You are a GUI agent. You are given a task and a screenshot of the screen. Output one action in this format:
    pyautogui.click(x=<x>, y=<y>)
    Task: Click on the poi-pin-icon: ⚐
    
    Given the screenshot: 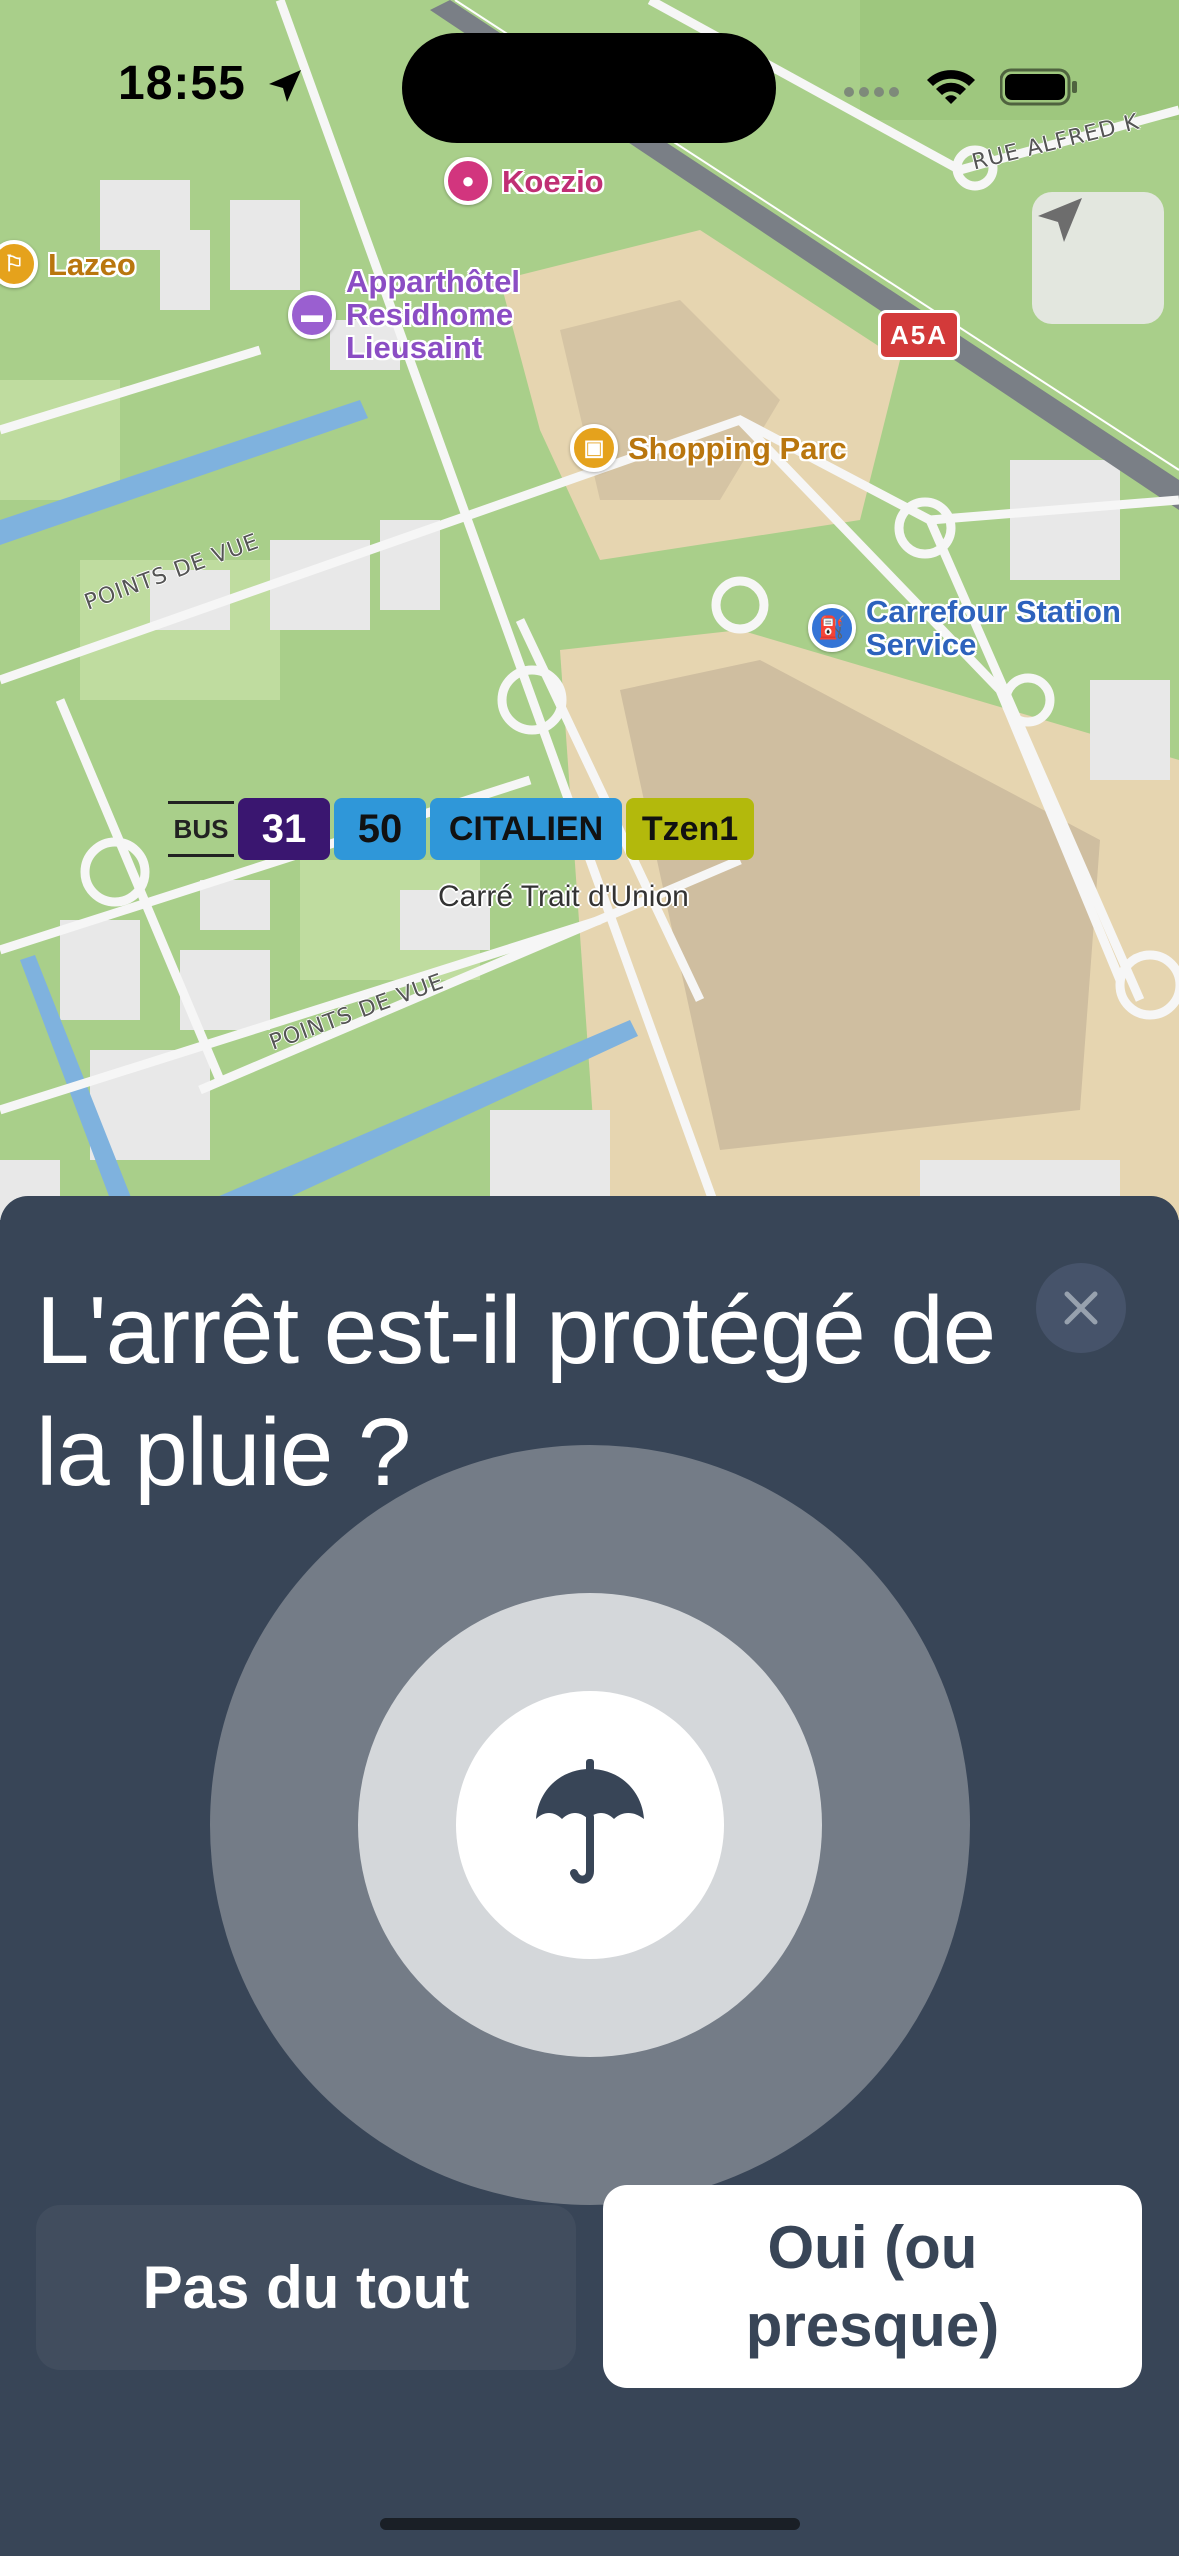 What is the action you would take?
    pyautogui.click(x=19, y=264)
    